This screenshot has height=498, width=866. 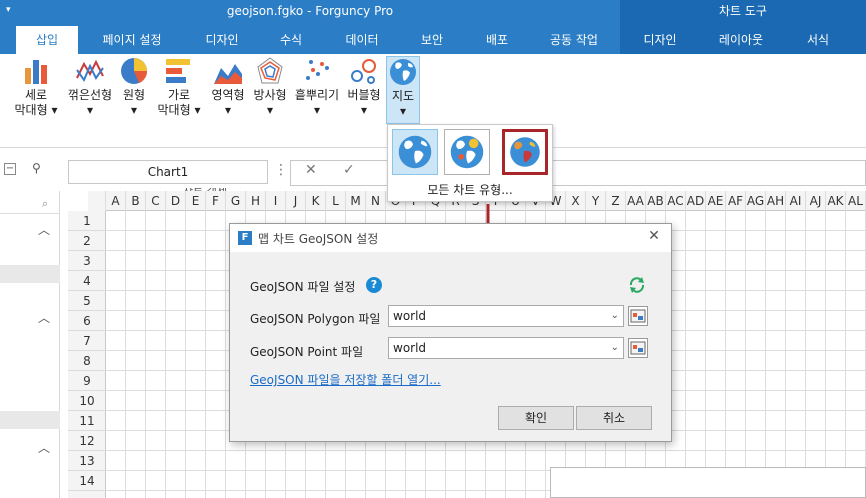 What do you see at coordinates (87, 321) in the screenshot?
I see `row-header: 6` at bounding box center [87, 321].